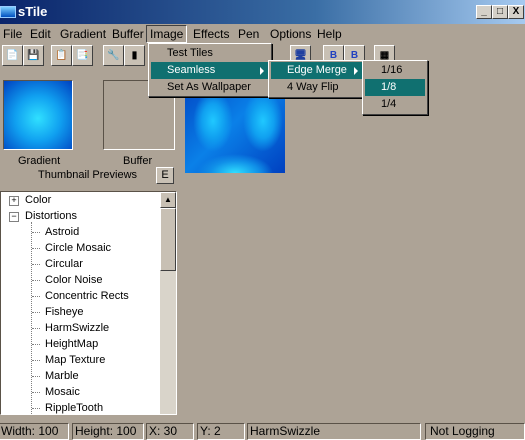 The width and height of the screenshot is (525, 440). Describe the element at coordinates (40, 34) in the screenshot. I see `menu-edit: Edit` at that location.